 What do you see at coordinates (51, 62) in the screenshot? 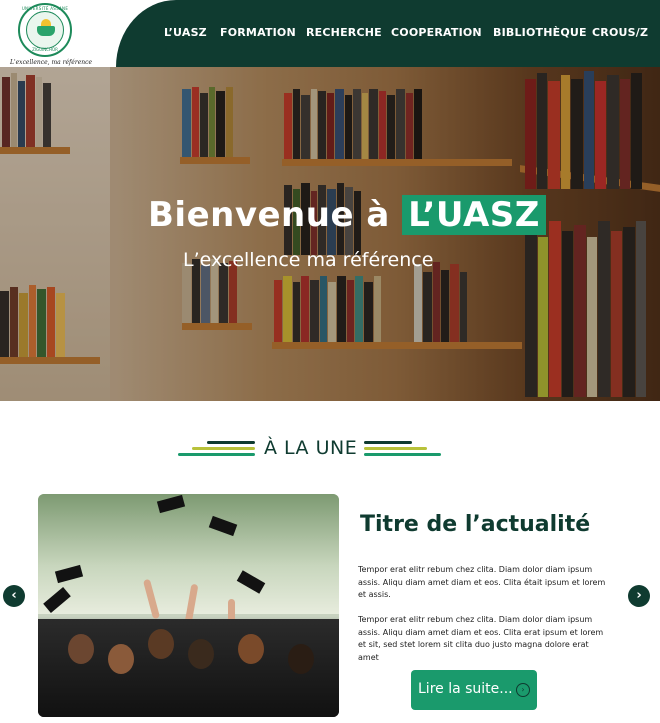
I see `logo-motto: L'excellence, ma référence` at bounding box center [51, 62].